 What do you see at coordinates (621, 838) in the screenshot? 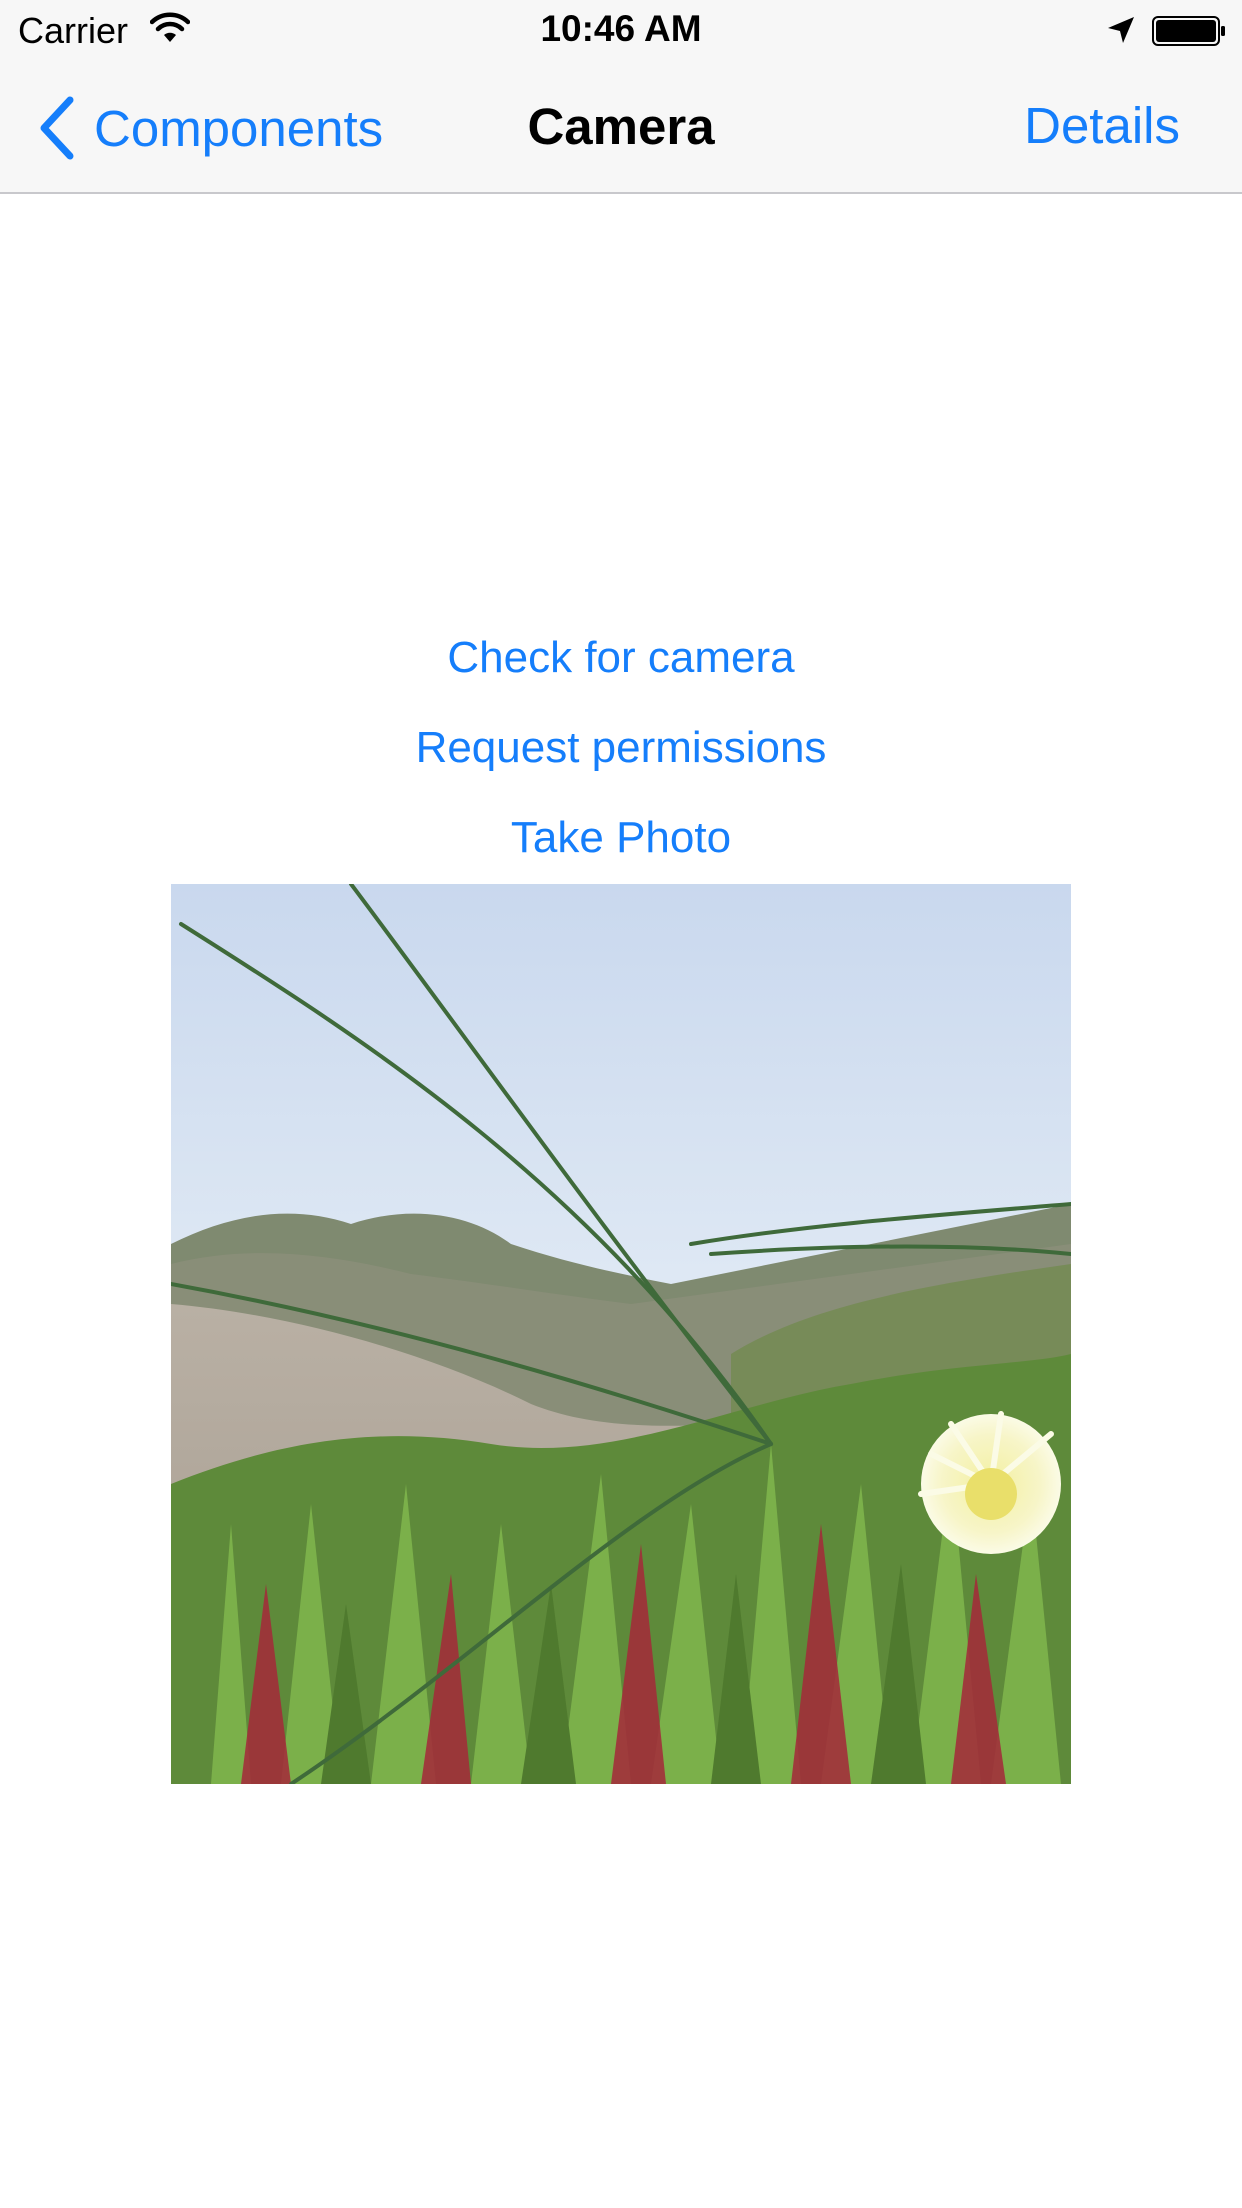
I see `take-photo-button: Take Photo` at bounding box center [621, 838].